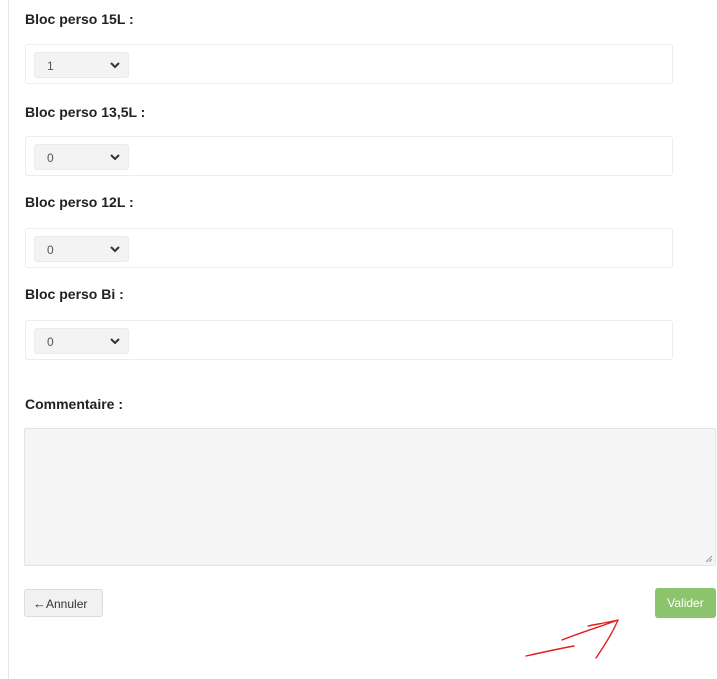 This screenshot has height=679, width=717. What do you see at coordinates (81, 65) in the screenshot?
I see `bloc-15l-select: 1` at bounding box center [81, 65].